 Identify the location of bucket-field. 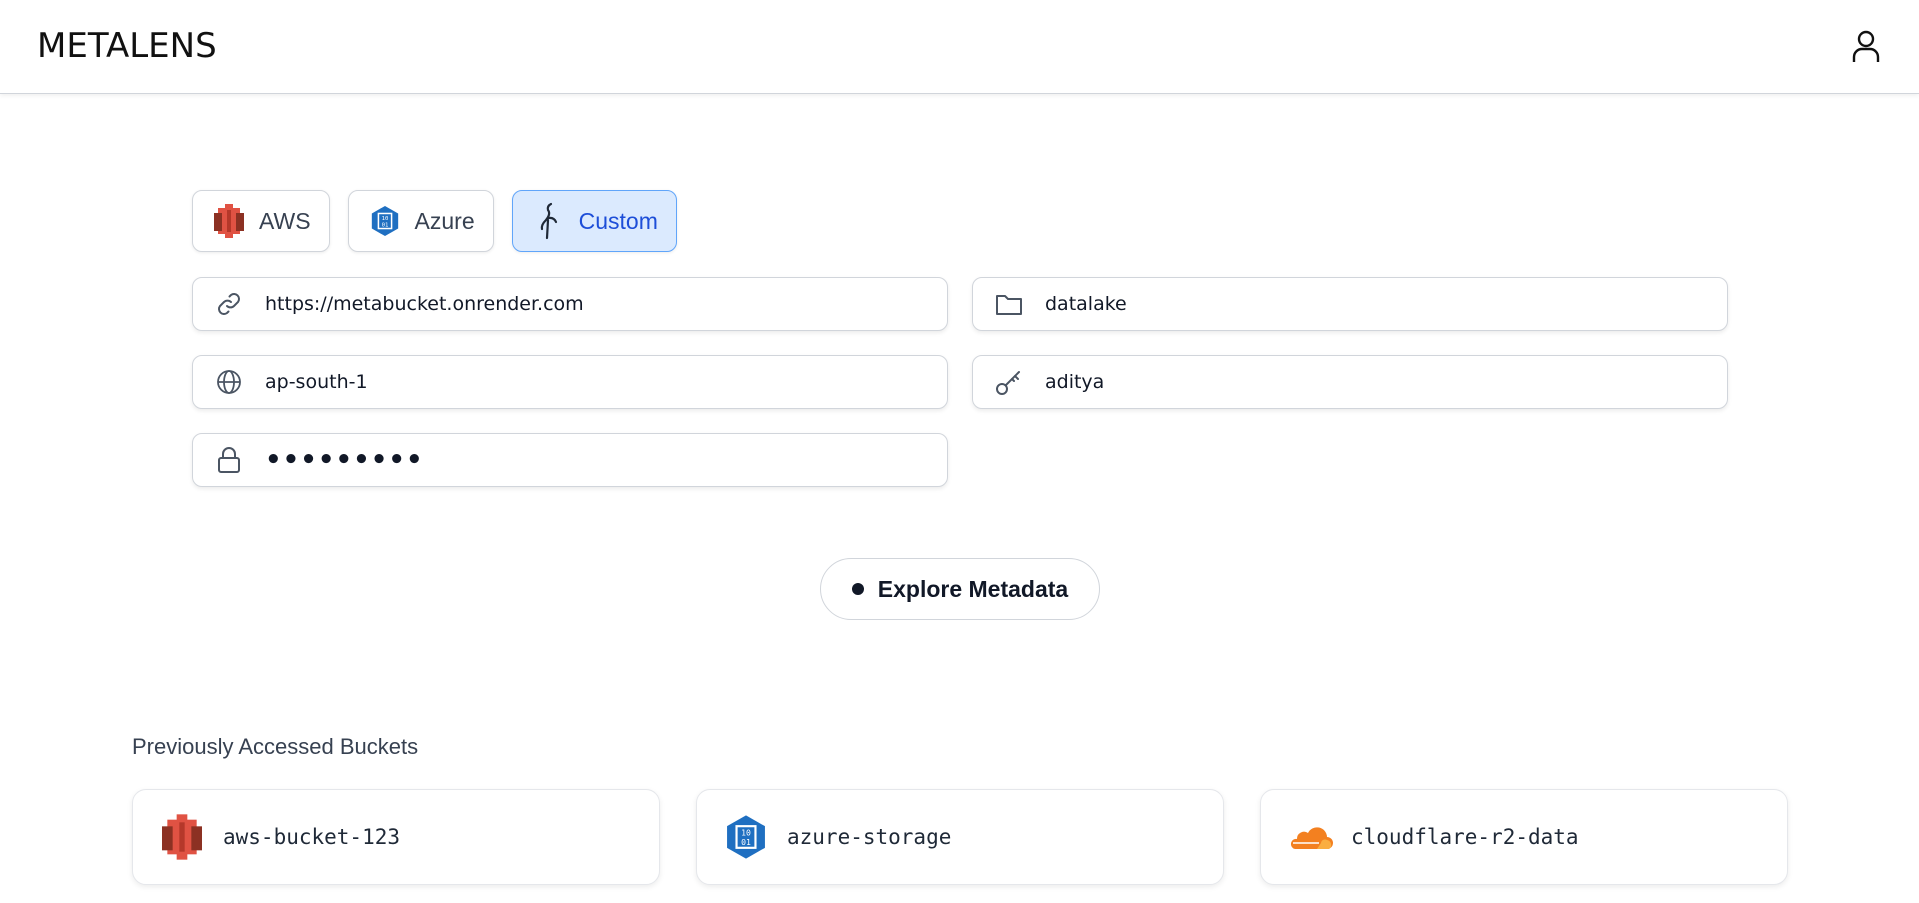
(1350, 304).